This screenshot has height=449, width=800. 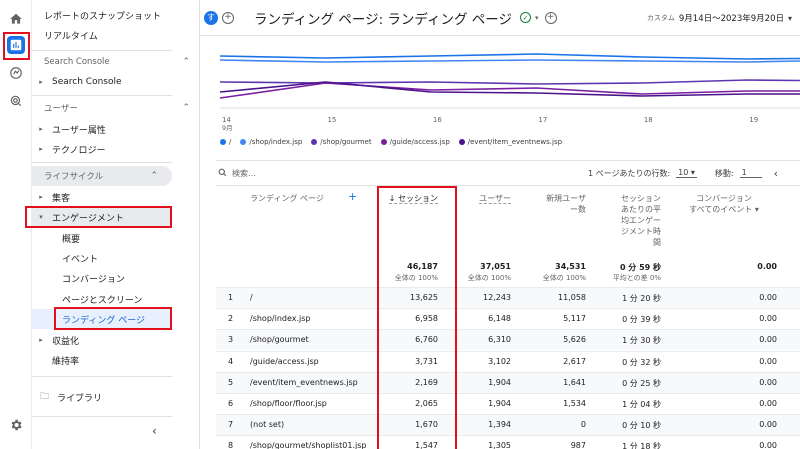 What do you see at coordinates (116, 149) in the screenshot?
I see `nav-technology: ▸ テクノロジー` at bounding box center [116, 149].